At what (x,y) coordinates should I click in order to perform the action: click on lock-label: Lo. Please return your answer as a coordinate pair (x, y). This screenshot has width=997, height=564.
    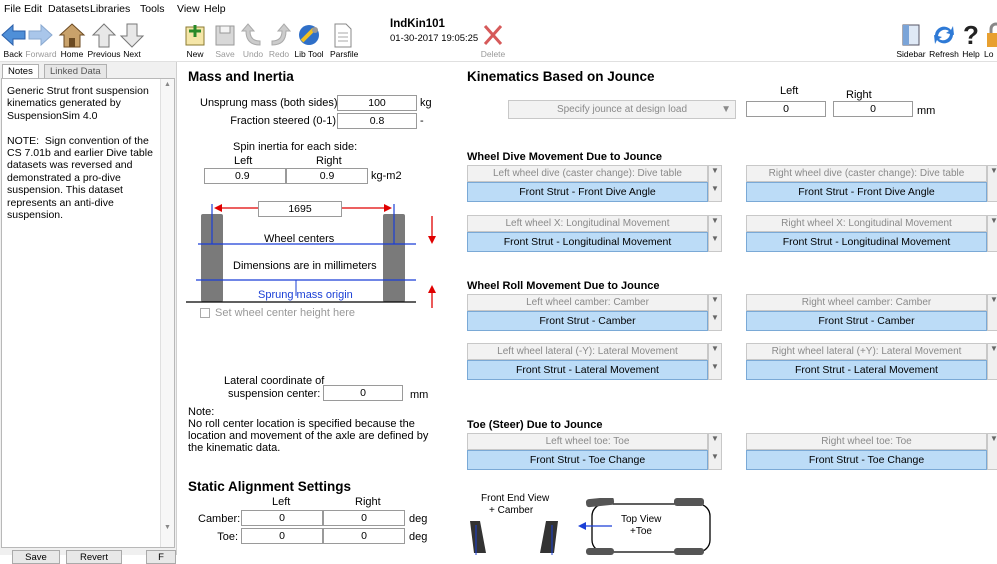
    Looking at the image, I should click on (989, 54).